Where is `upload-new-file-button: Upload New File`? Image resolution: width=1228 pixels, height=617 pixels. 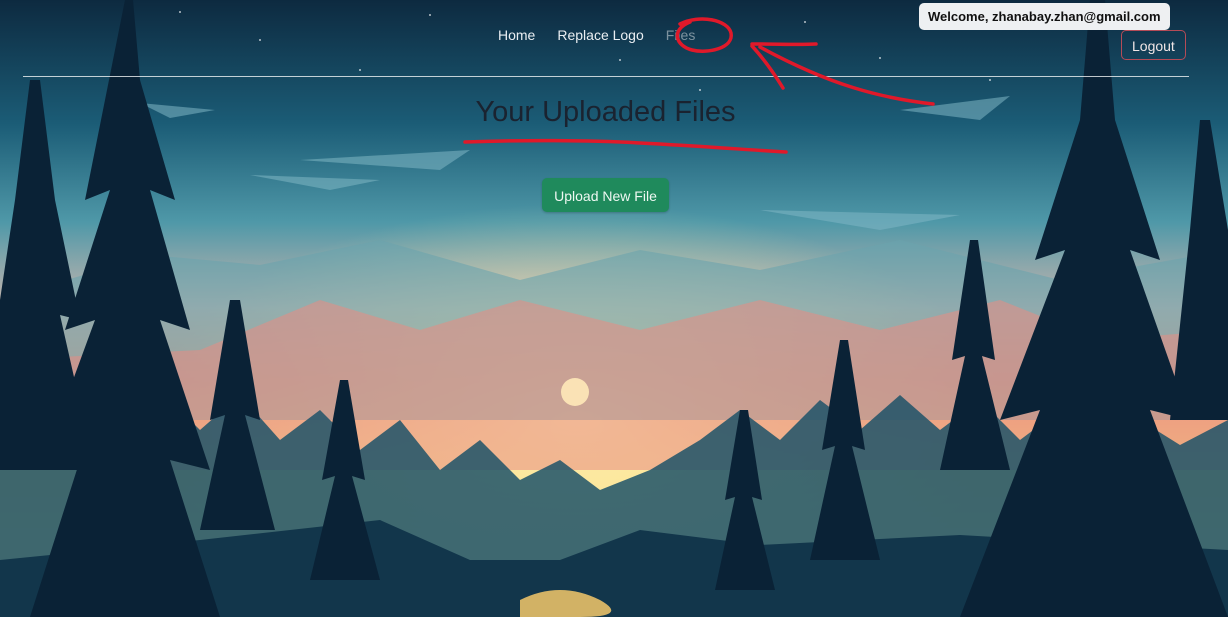
upload-new-file-button: Upload New File is located at coordinates (605, 195).